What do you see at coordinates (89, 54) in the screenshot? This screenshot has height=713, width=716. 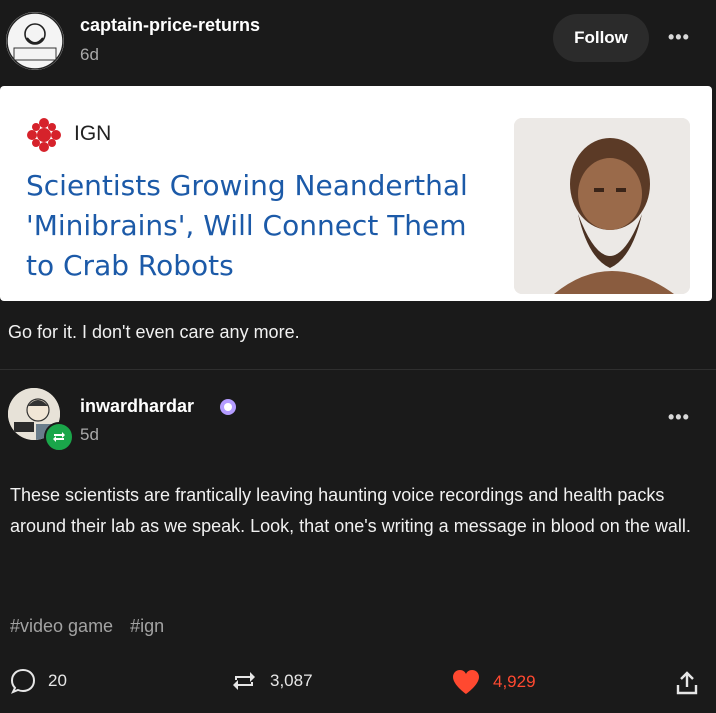 I see `post-timestamp: 6d` at bounding box center [89, 54].